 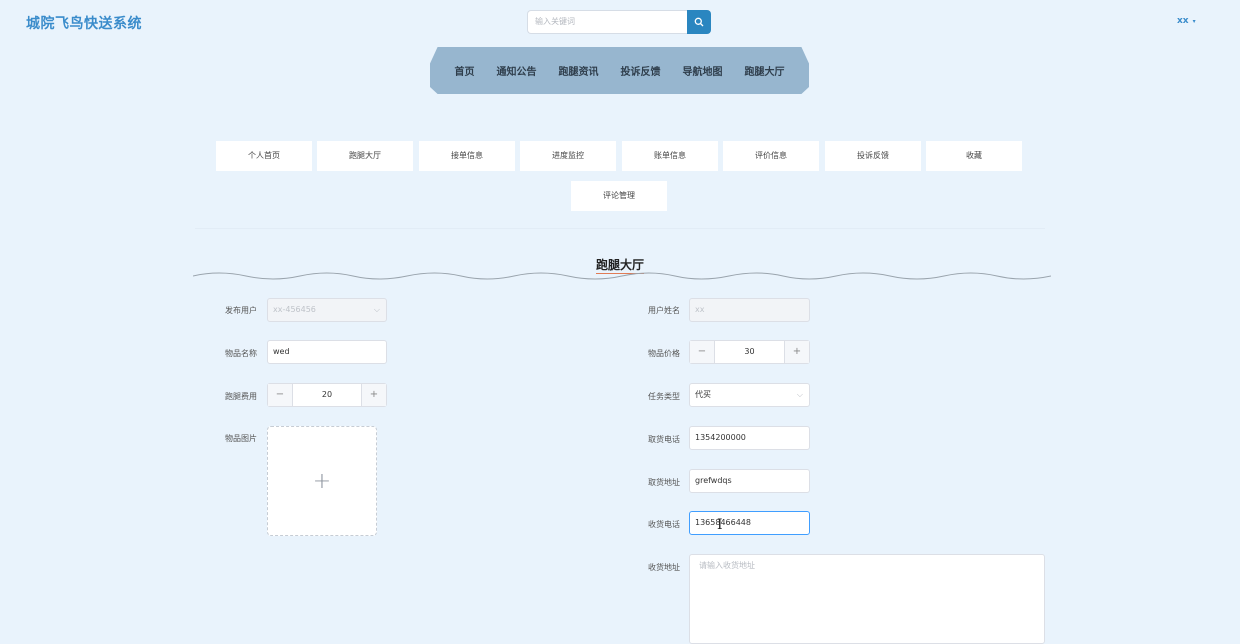 What do you see at coordinates (579, 70) in the screenshot?
I see `topnav-item-news: 跑腿资讯` at bounding box center [579, 70].